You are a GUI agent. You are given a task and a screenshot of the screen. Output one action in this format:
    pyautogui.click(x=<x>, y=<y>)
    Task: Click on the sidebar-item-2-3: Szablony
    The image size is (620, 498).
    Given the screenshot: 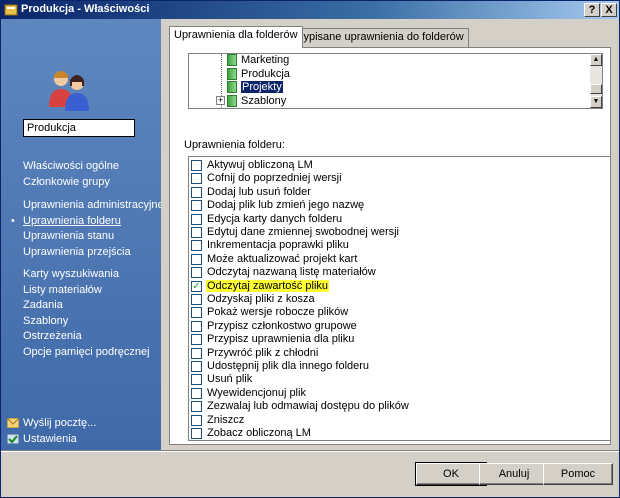 What is the action you would take?
    pyautogui.click(x=45, y=321)
    